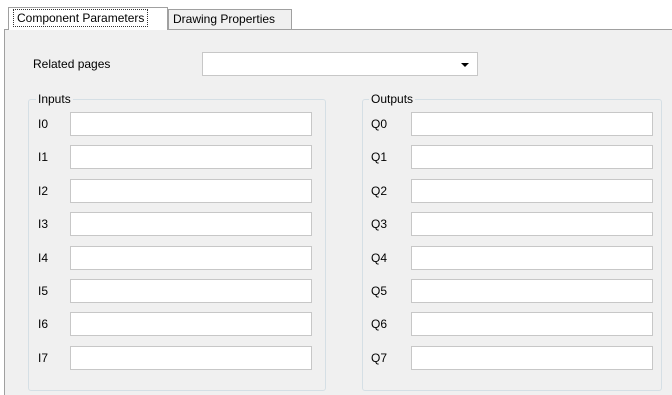 This screenshot has height=395, width=672. What do you see at coordinates (379, 291) in the screenshot?
I see `output-label-5: Q5` at bounding box center [379, 291].